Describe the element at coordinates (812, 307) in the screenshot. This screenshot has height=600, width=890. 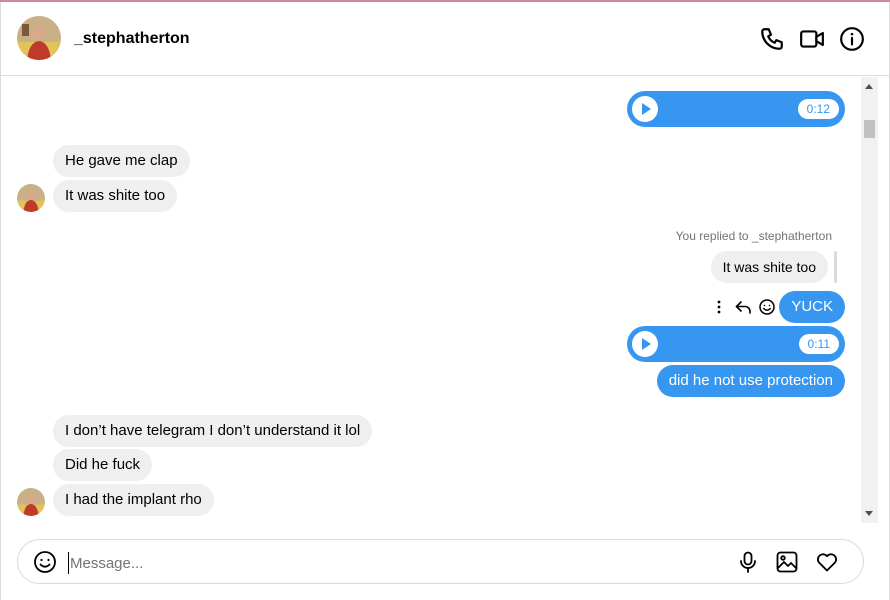
I see `outgoing-message: YUCK` at that location.